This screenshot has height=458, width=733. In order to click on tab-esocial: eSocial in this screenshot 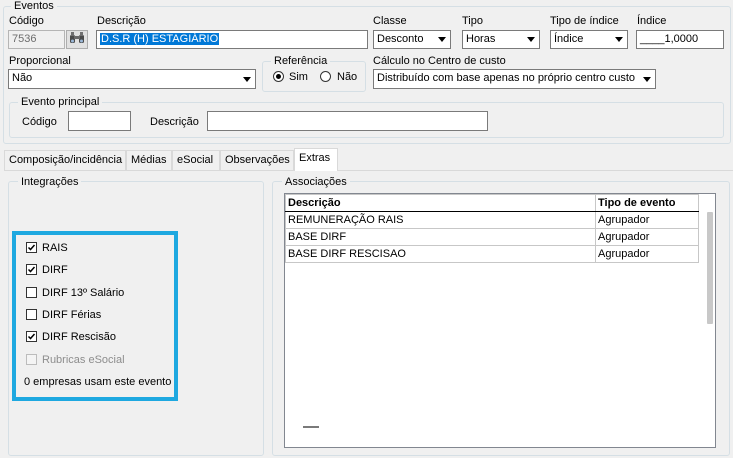, I will do `click(196, 160)`.